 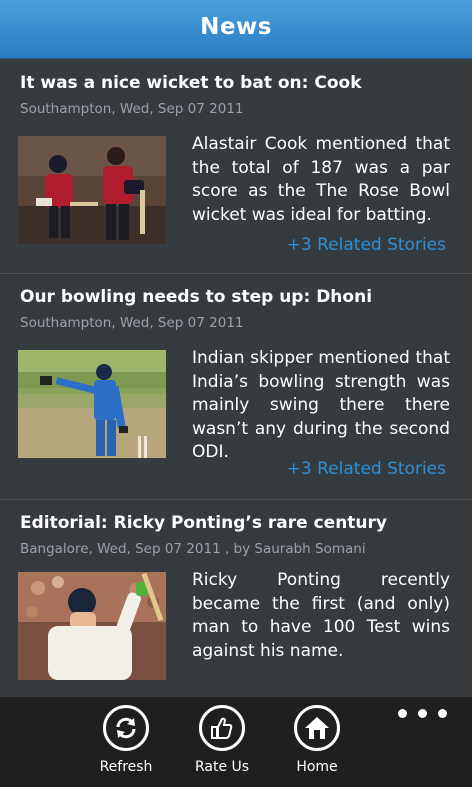 What do you see at coordinates (222, 767) in the screenshot?
I see `rate-us-label: Rate Us` at bounding box center [222, 767].